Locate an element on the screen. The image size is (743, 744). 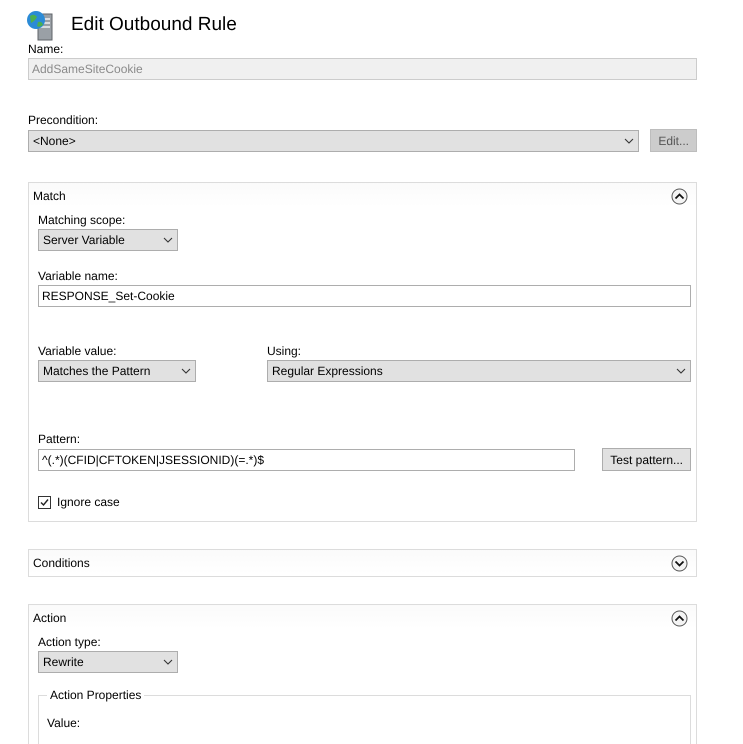
field-label: Action type: is located at coordinates (70, 642).